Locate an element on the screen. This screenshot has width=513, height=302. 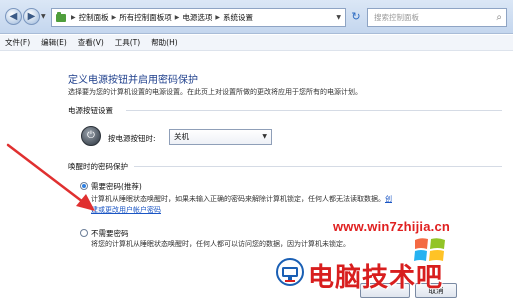
address-dropdown-icon: ▼ is located at coordinates (338, 17).